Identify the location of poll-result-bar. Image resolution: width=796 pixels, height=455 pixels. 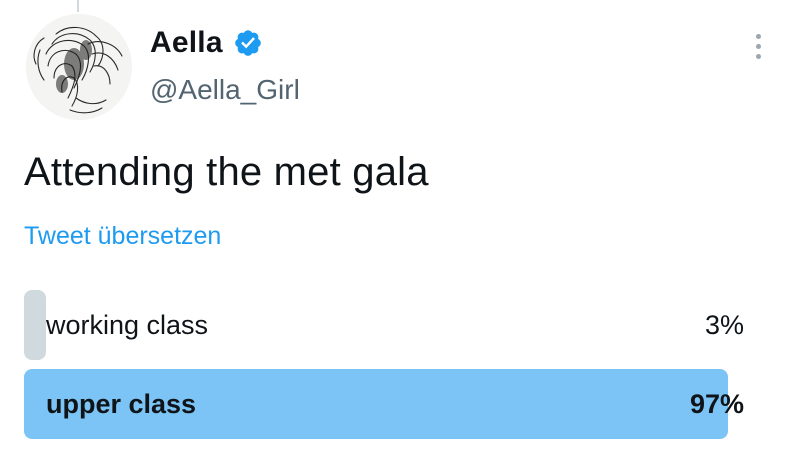
(35, 325).